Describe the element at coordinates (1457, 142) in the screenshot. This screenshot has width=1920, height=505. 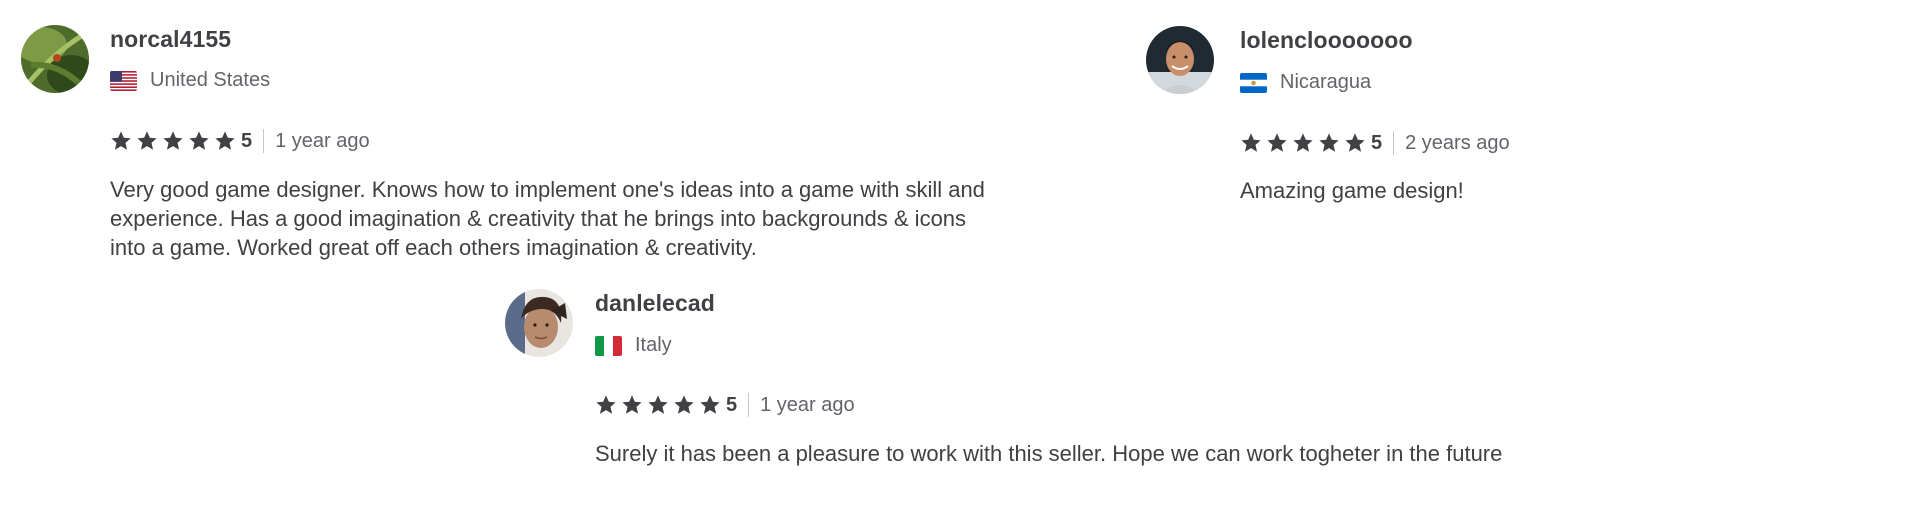
I see `review-time: 2 years ago` at that location.